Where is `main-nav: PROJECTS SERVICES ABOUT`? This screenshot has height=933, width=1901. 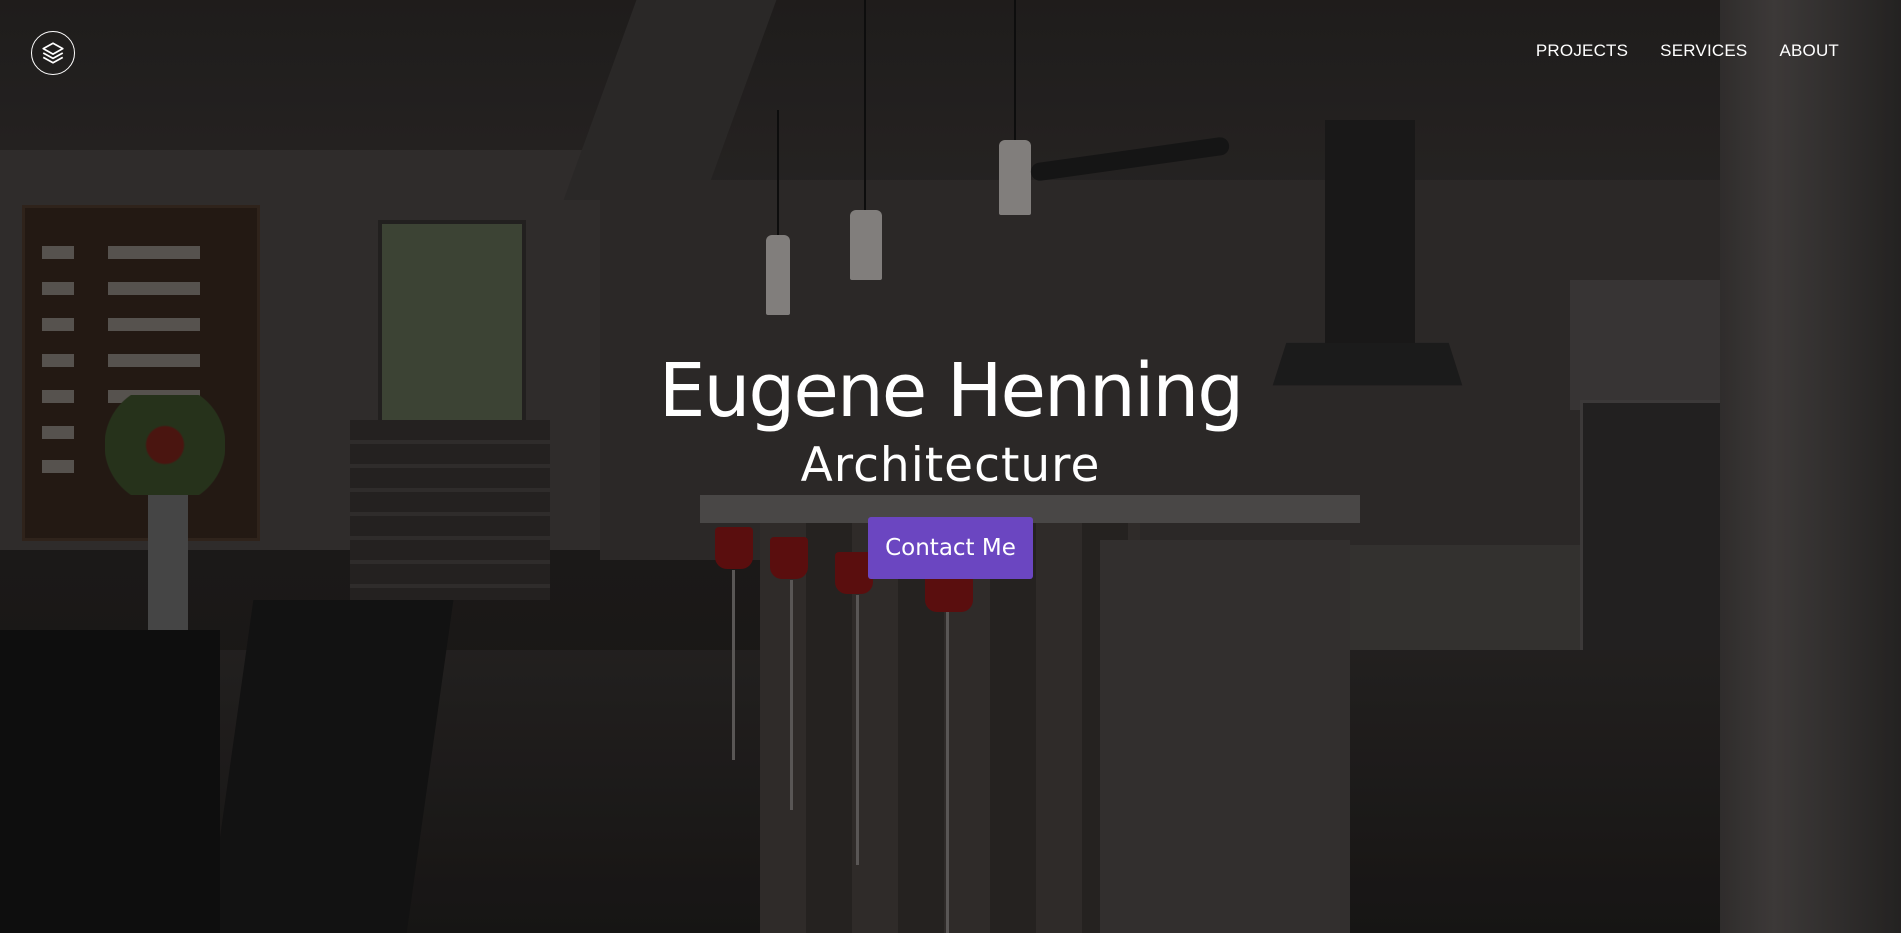
main-nav: PROJECTS SERVICES ABOUT is located at coordinates (1687, 51).